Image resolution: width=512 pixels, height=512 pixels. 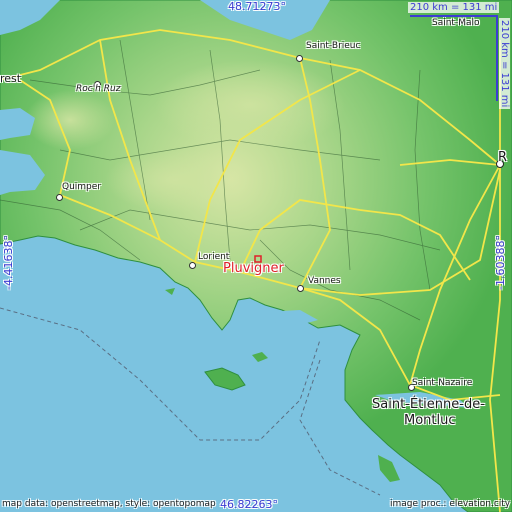 I want to click on label-roch-ruz: Roc'h Ruz, so click(x=98, y=89).